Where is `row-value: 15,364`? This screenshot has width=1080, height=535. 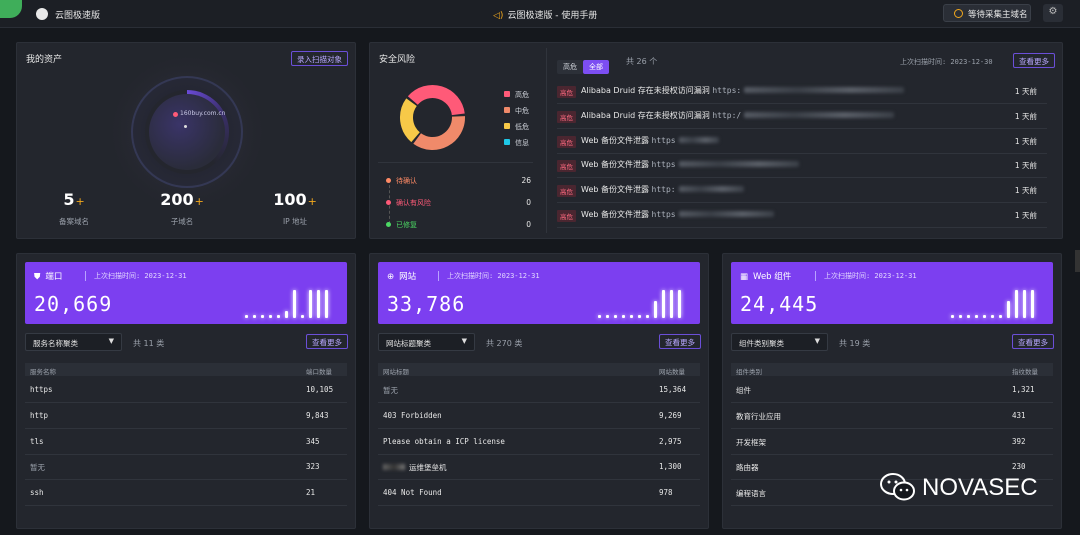 row-value: 15,364 is located at coordinates (673, 389).